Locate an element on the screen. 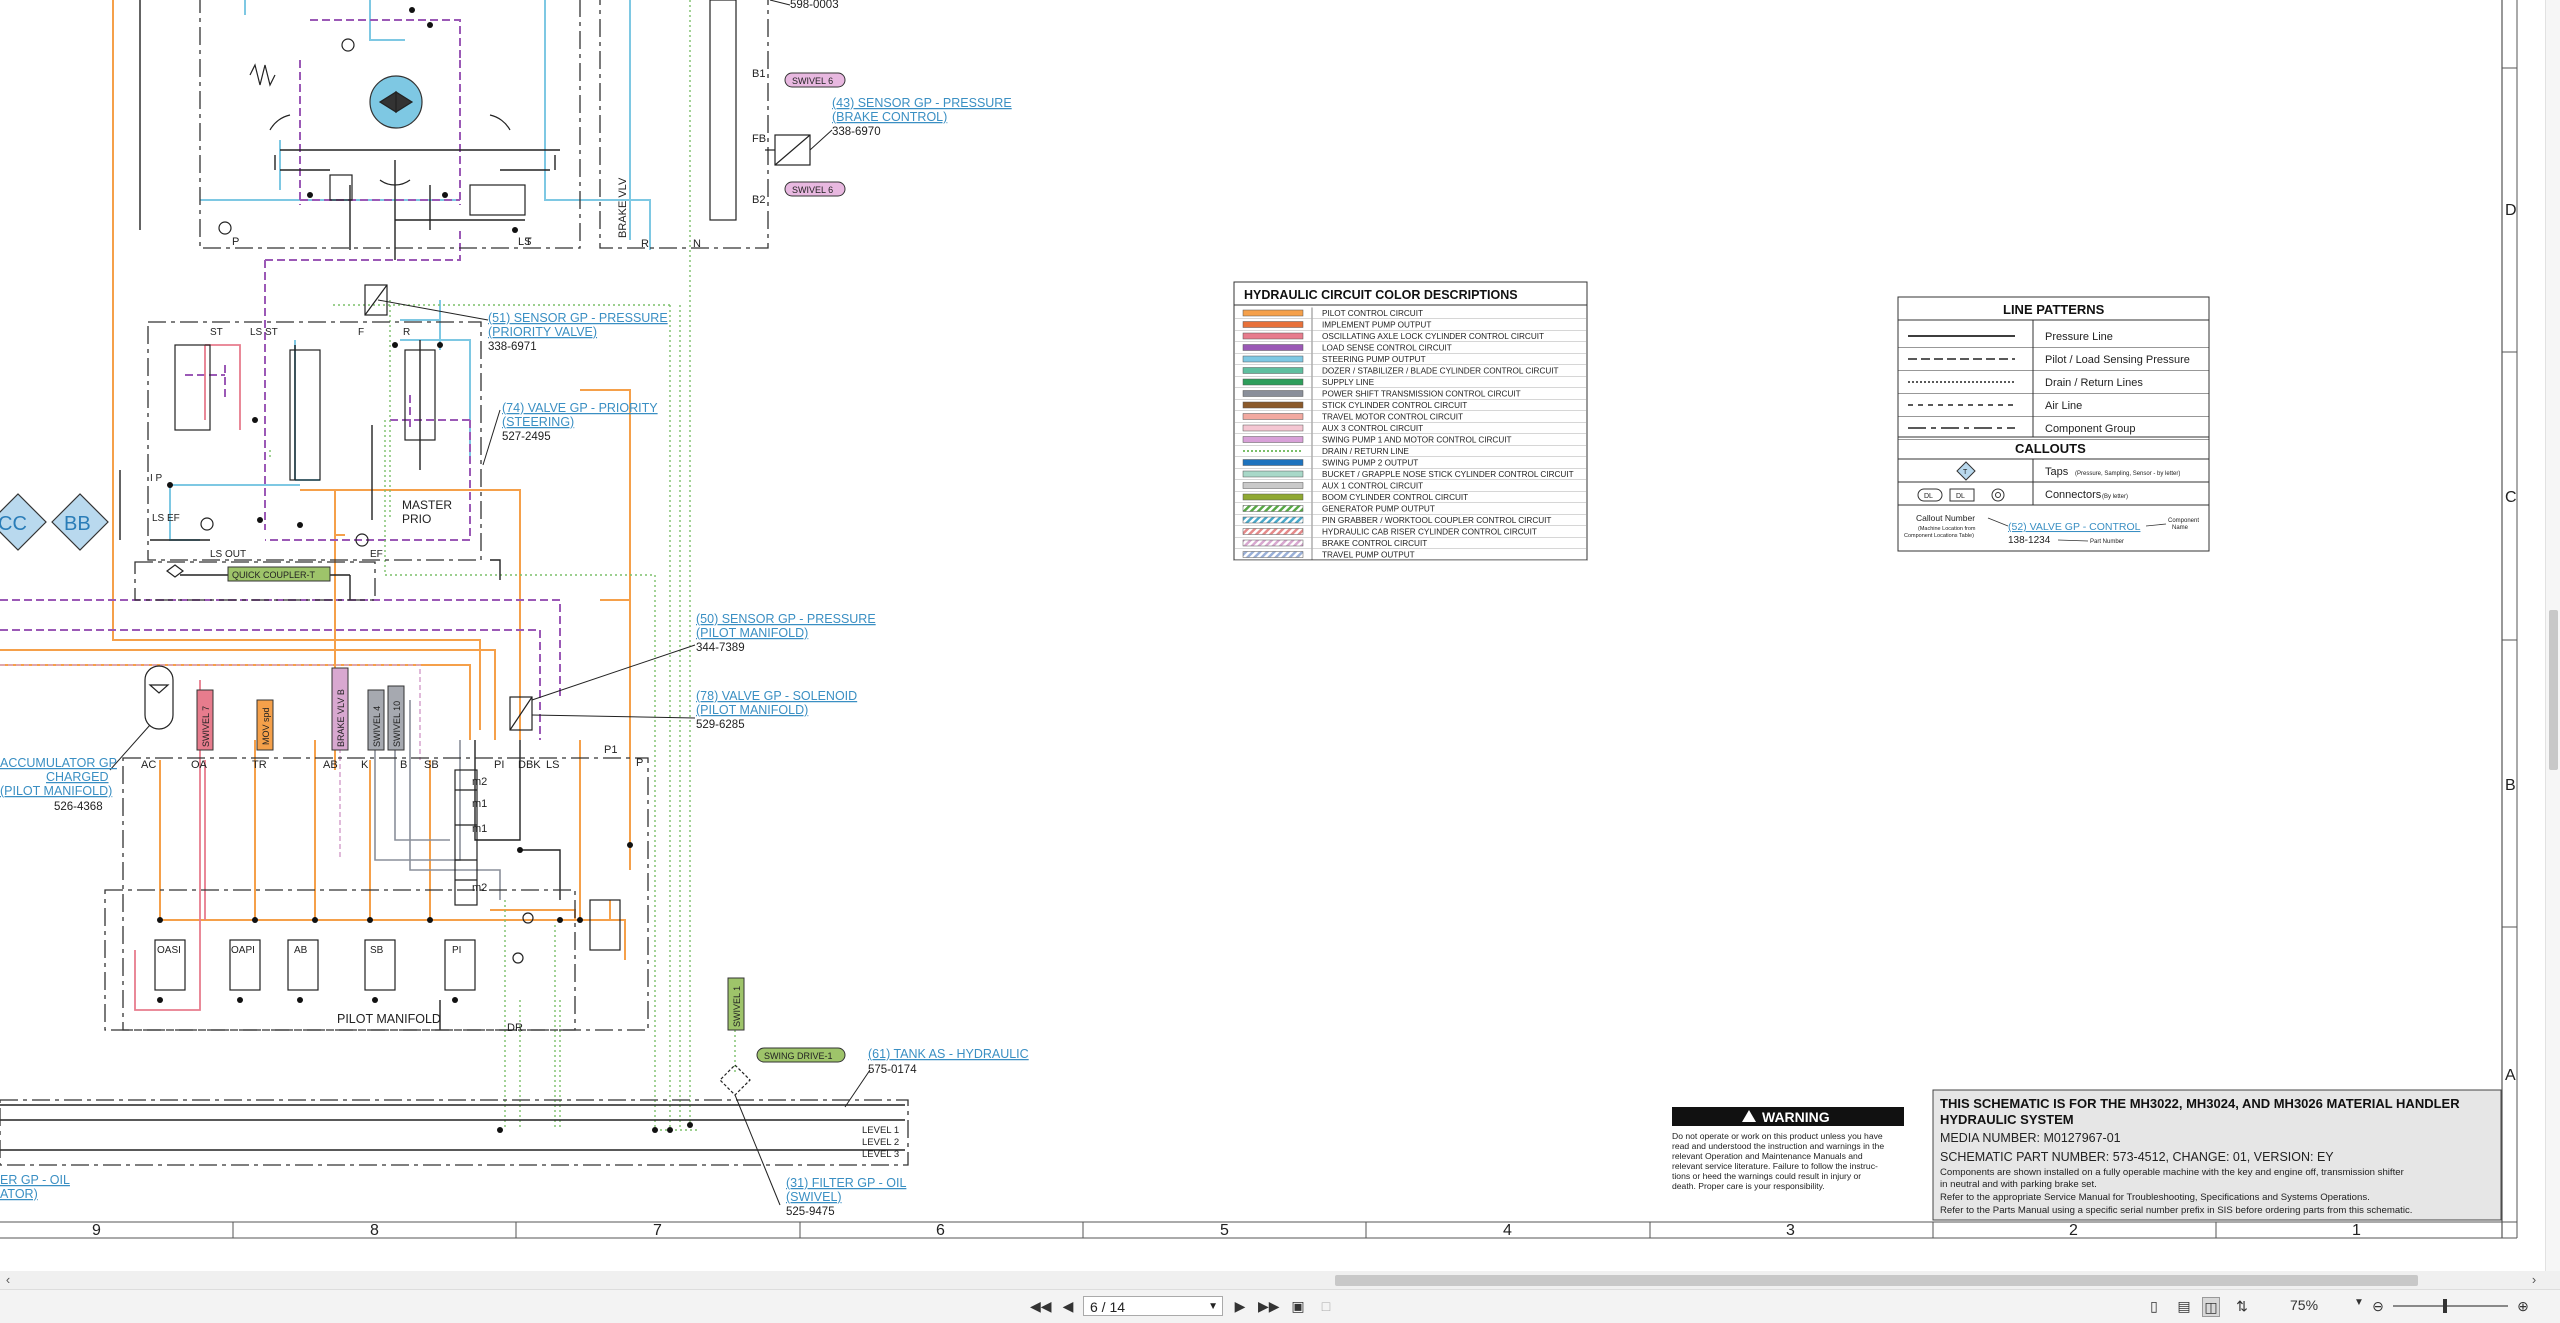  valve-solenoid-callout-link: (78) VALVE GP - SOLENOID is located at coordinates (776, 696).